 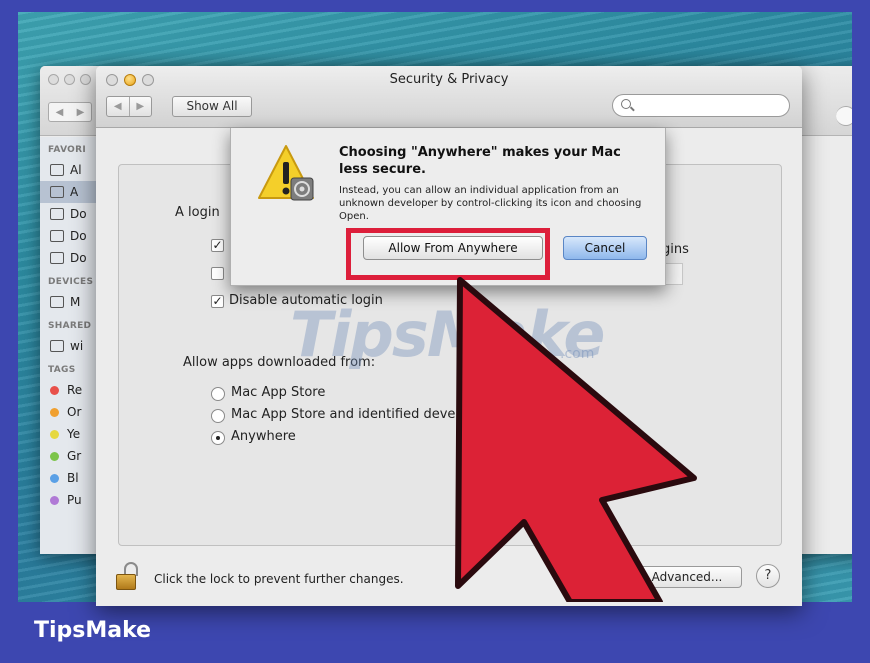 What do you see at coordinates (278, 392) in the screenshot?
I see `option-mac-app-store-label: Mac App Store` at bounding box center [278, 392].